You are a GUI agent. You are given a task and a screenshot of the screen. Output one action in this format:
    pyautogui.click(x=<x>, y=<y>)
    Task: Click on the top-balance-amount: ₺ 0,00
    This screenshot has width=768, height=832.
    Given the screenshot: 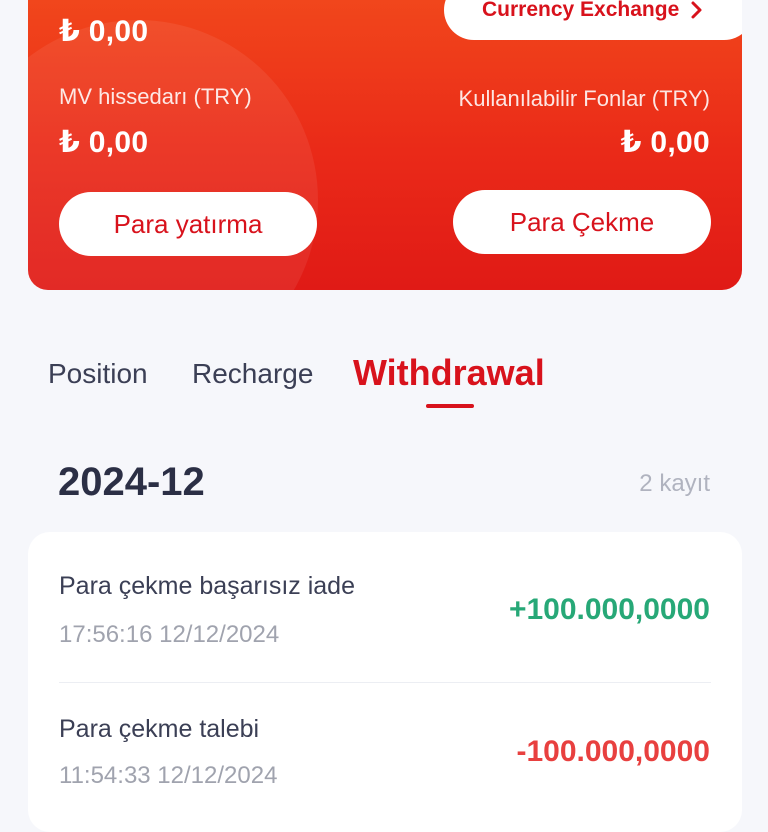 What is the action you would take?
    pyautogui.click(x=104, y=31)
    